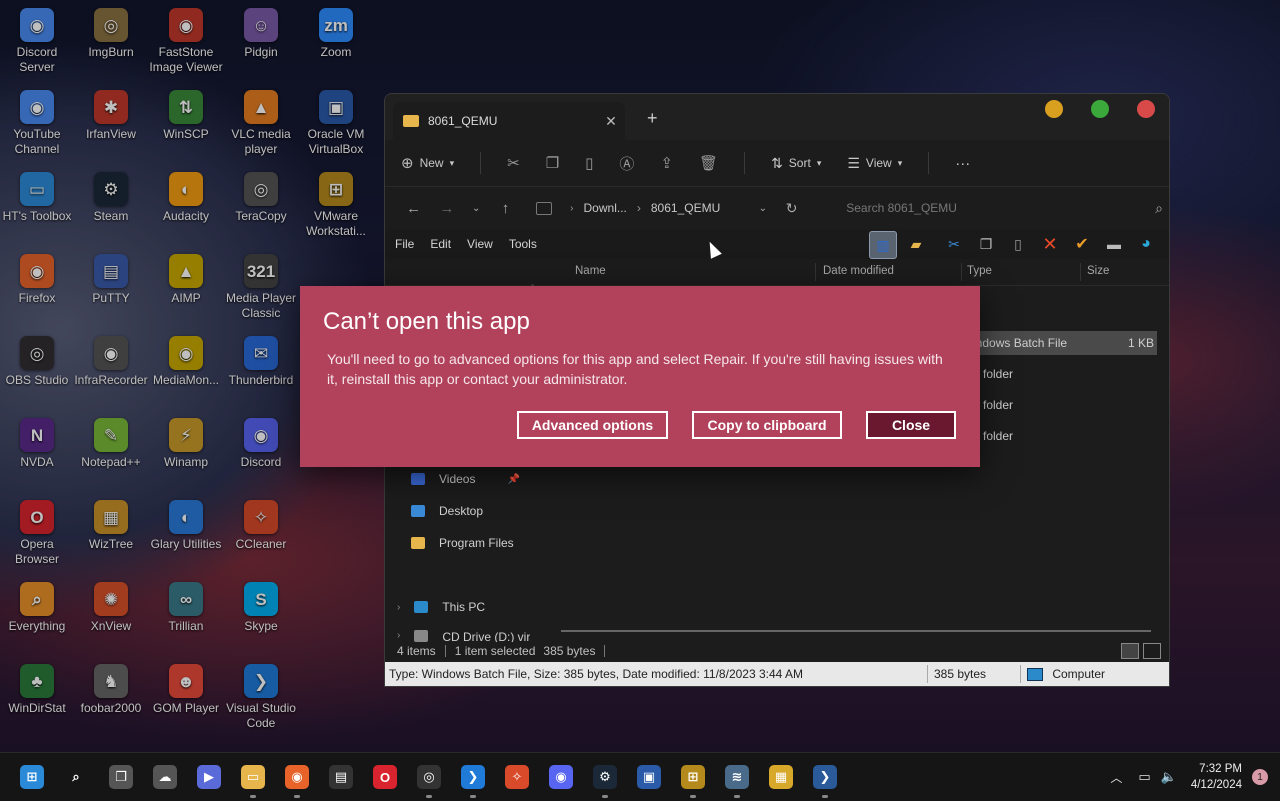  Describe the element at coordinates (592, 425) in the screenshot. I see `advanced-options-button: Advanced options` at that location.